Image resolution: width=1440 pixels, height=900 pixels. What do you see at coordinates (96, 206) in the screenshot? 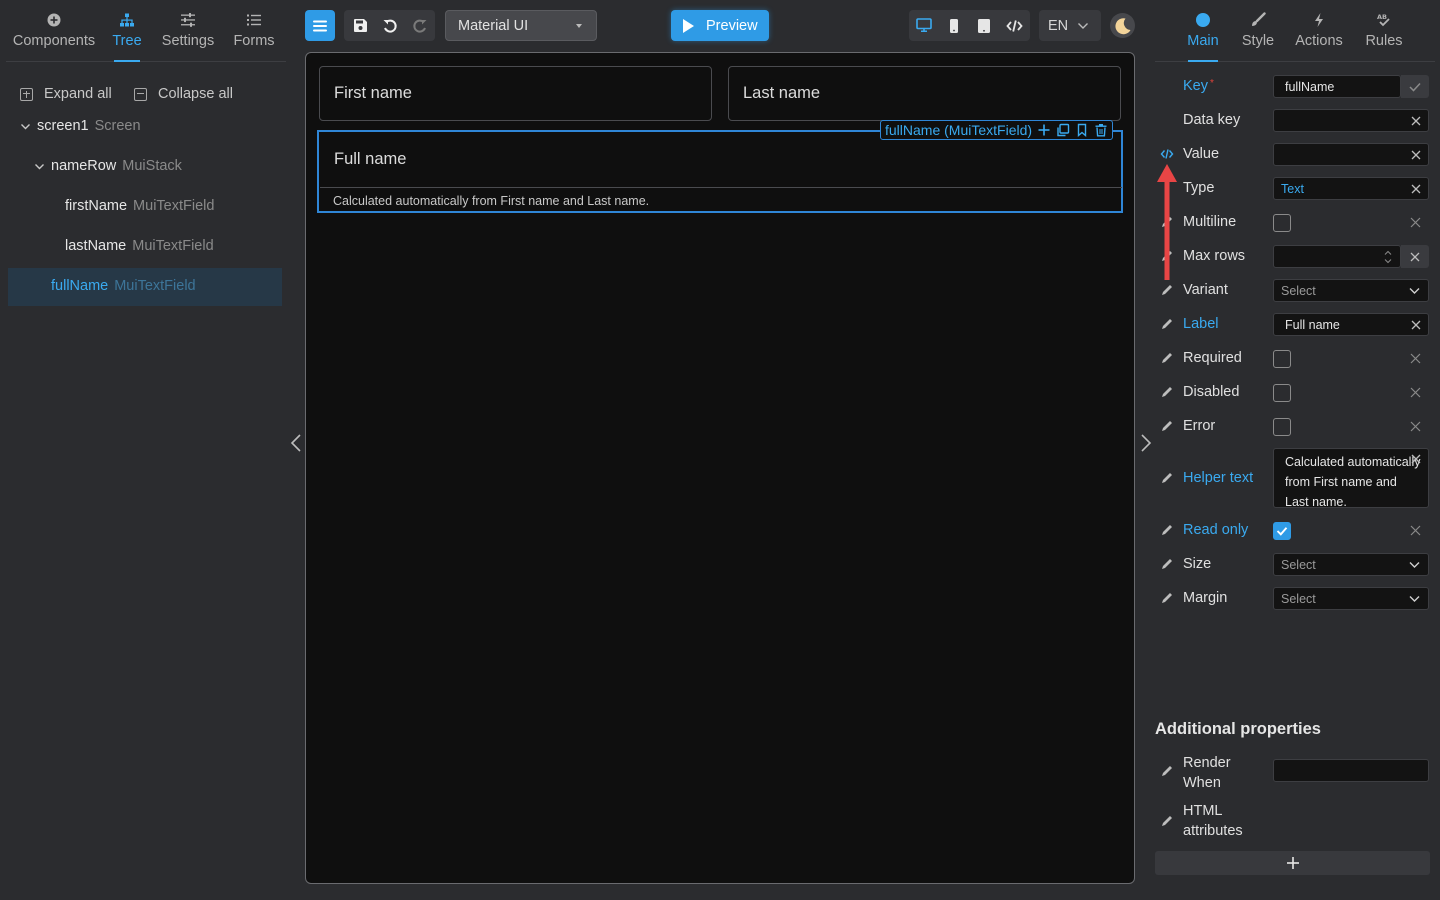
I see `tree-node-name: firstName` at bounding box center [96, 206].